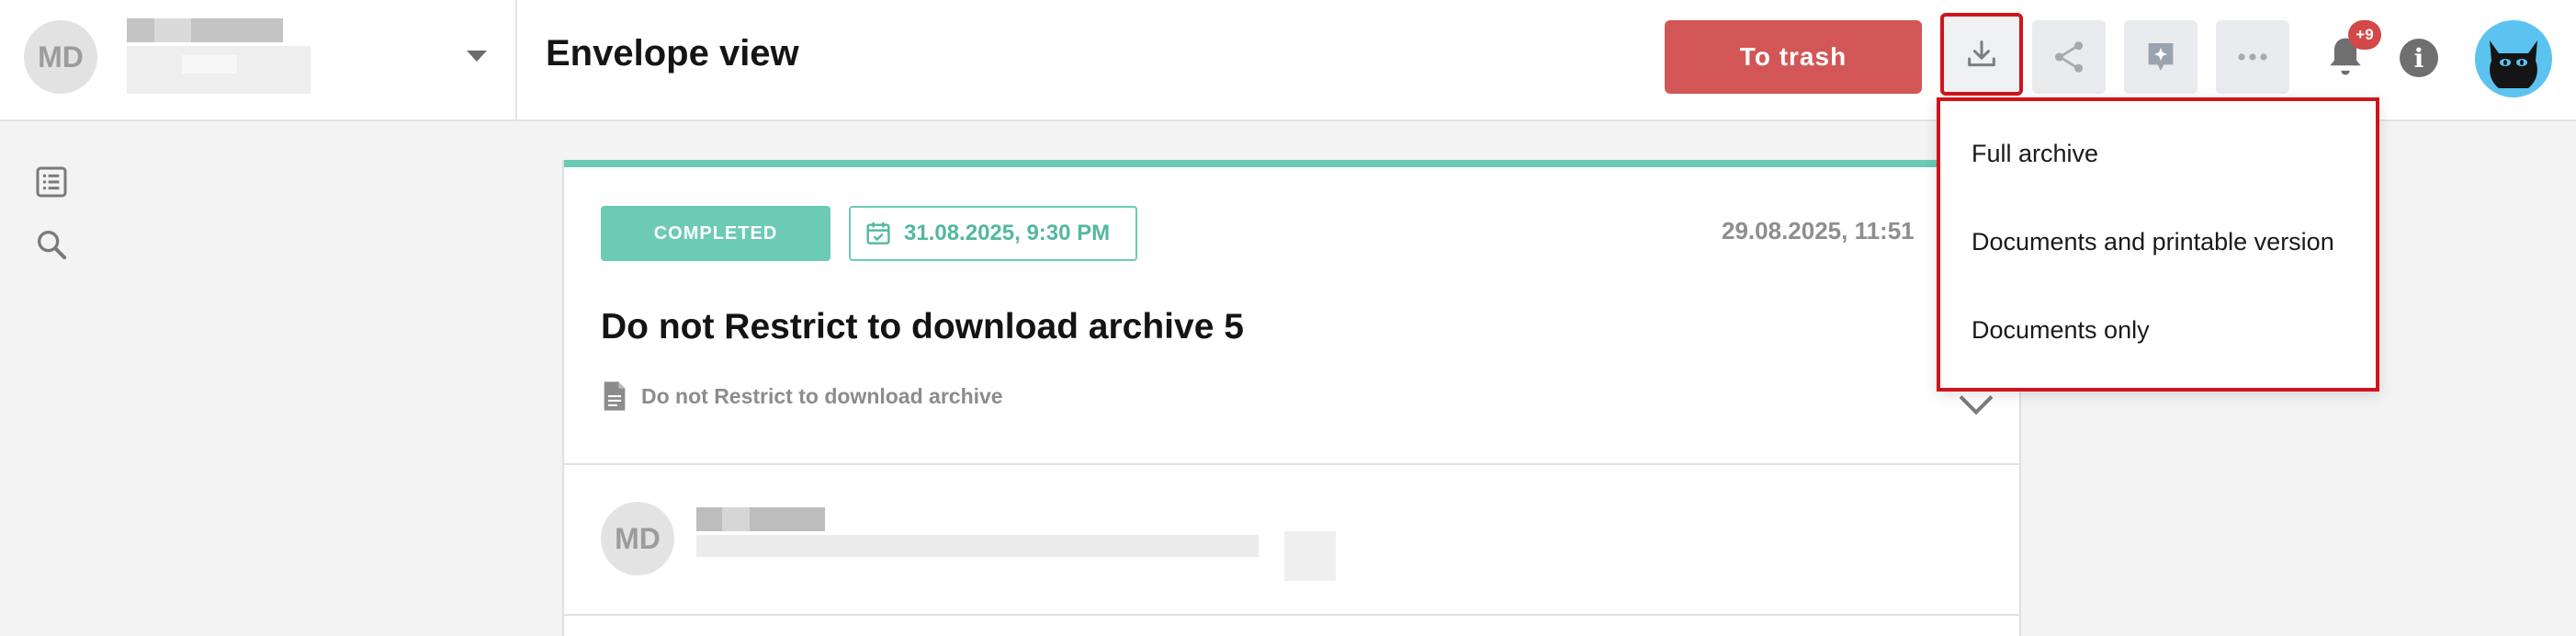 The image size is (2576, 636). What do you see at coordinates (2153, 242) in the screenshot?
I see `menu-item-documents-printable: Documents and printable version` at bounding box center [2153, 242].